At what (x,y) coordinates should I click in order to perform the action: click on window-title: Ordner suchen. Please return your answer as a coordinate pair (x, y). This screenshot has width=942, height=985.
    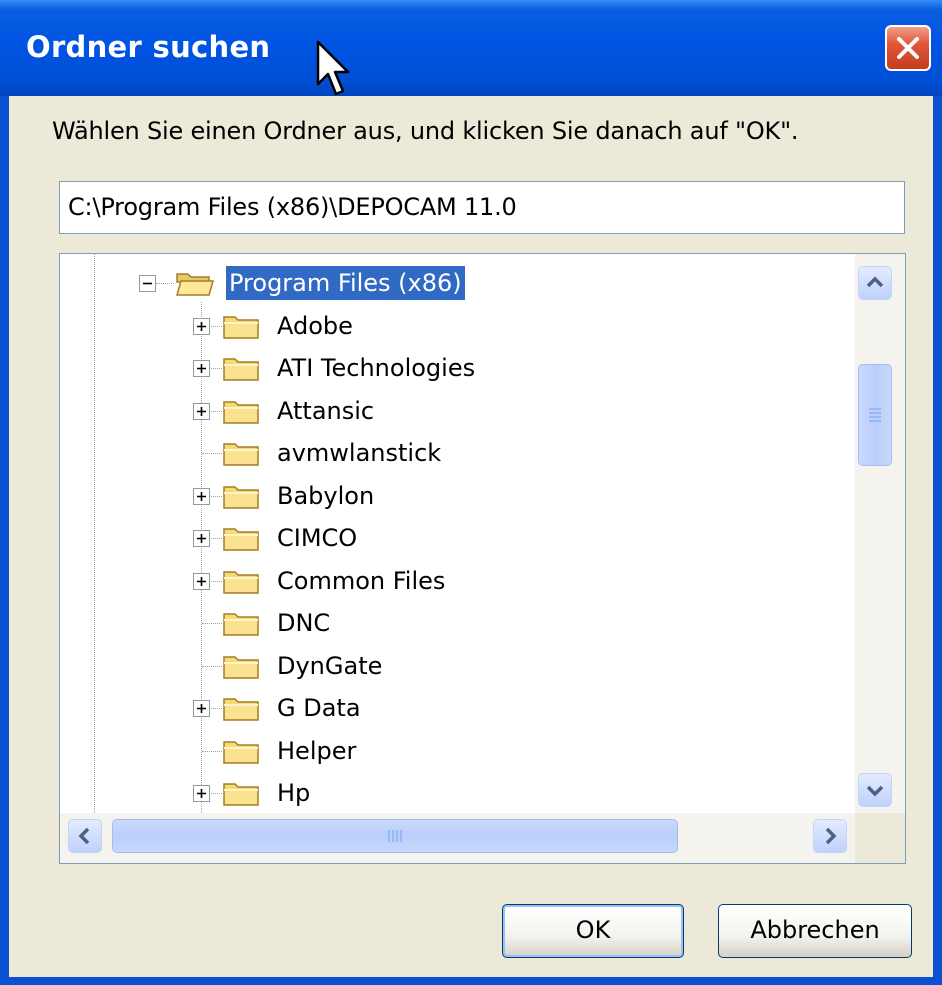
    Looking at the image, I should click on (148, 47).